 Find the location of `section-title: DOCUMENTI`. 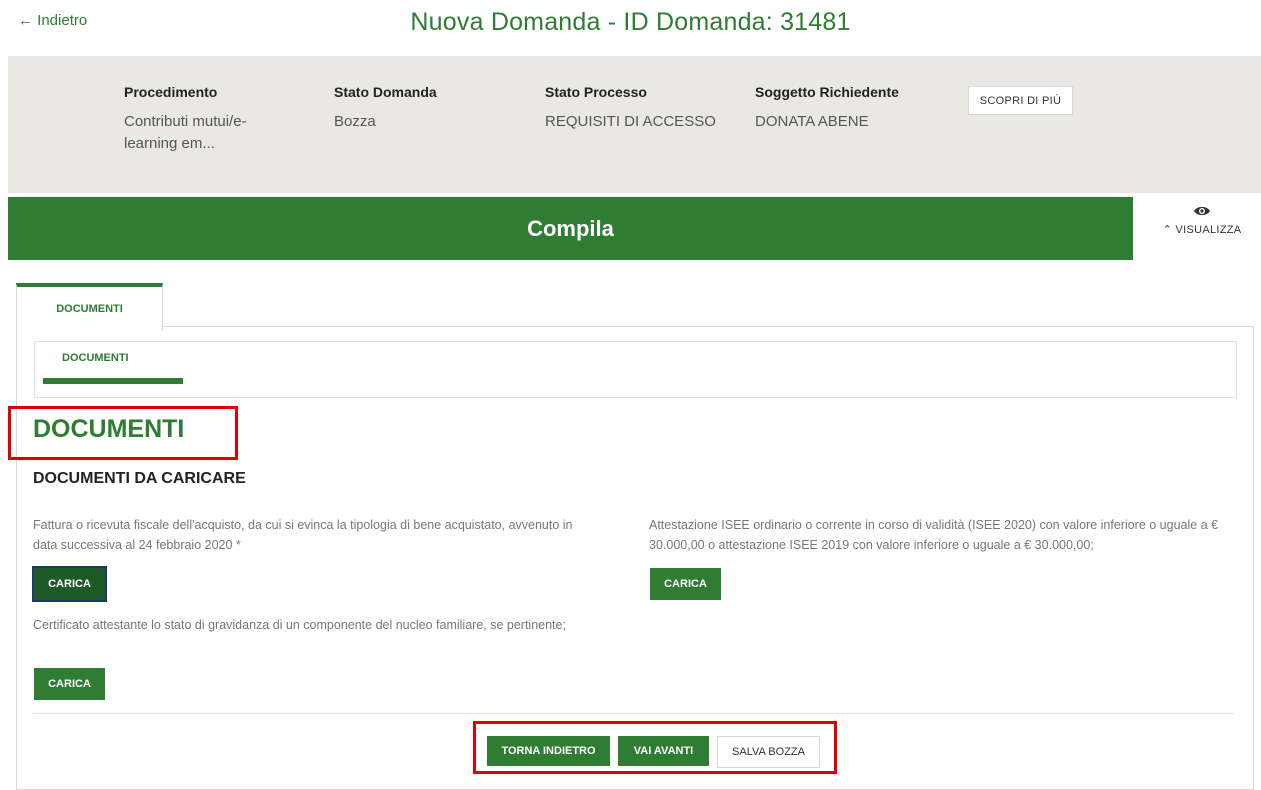

section-title: DOCUMENTI is located at coordinates (109, 429).